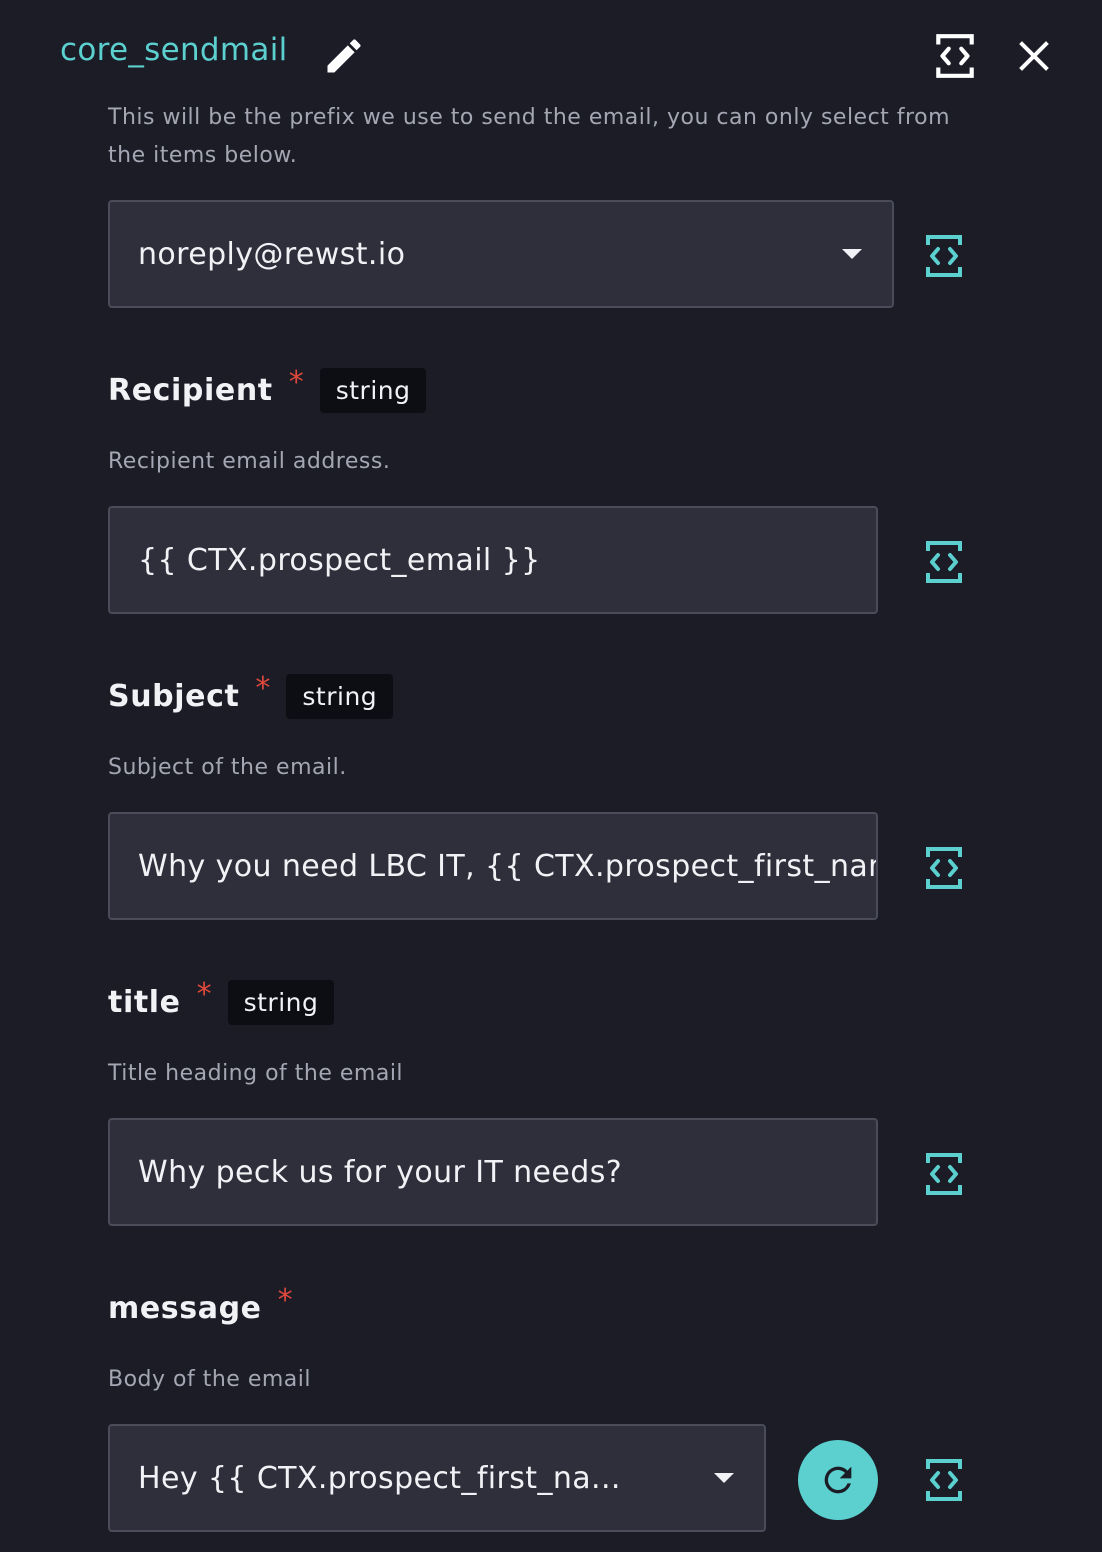 Image resolution: width=1102 pixels, height=1552 pixels. I want to click on subject-label: Subject, so click(174, 696).